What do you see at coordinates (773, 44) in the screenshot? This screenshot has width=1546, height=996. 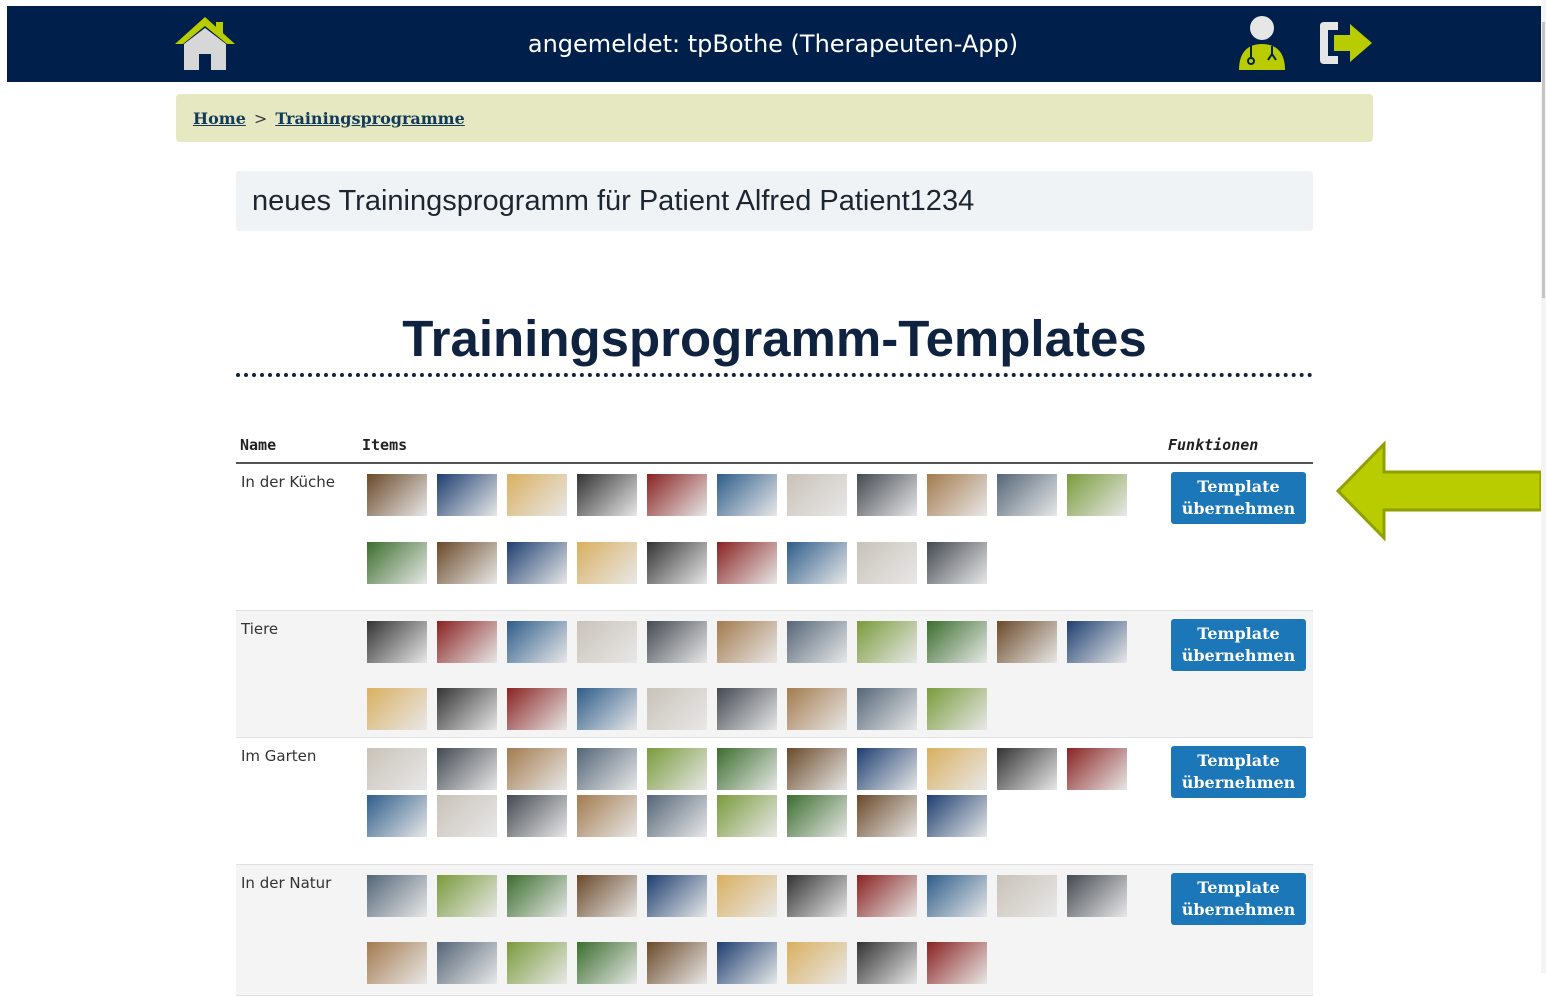 I see `login-status-title: angemeldet: tpBothe (Therapeuten-App)` at bounding box center [773, 44].